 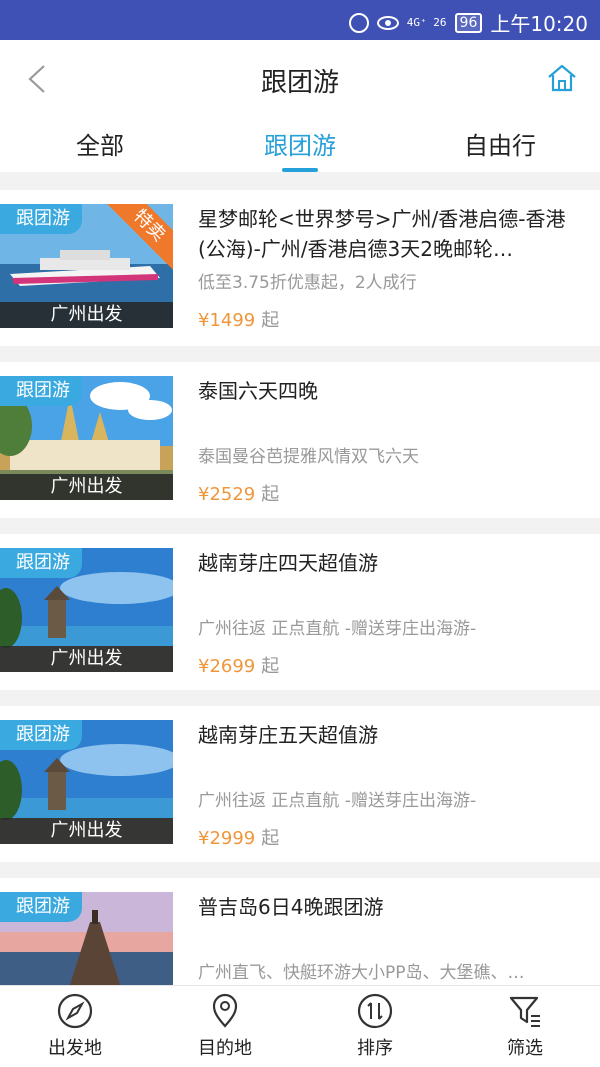 I want to click on tab-free-travel: 自由行, so click(x=500, y=146).